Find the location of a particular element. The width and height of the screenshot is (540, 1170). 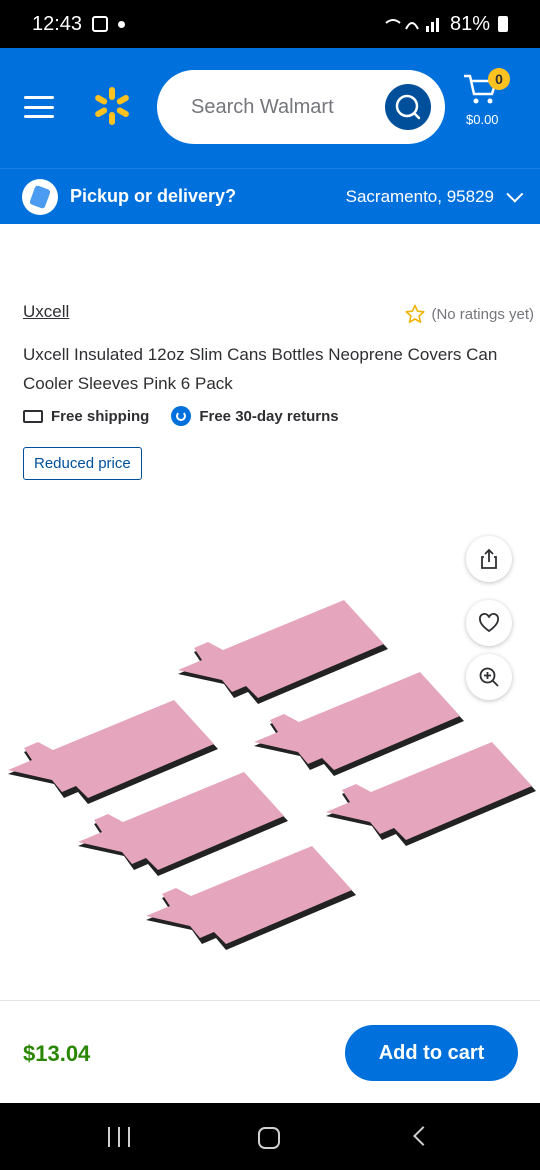

free-returns: Free 30-day returns is located at coordinates (255, 416).